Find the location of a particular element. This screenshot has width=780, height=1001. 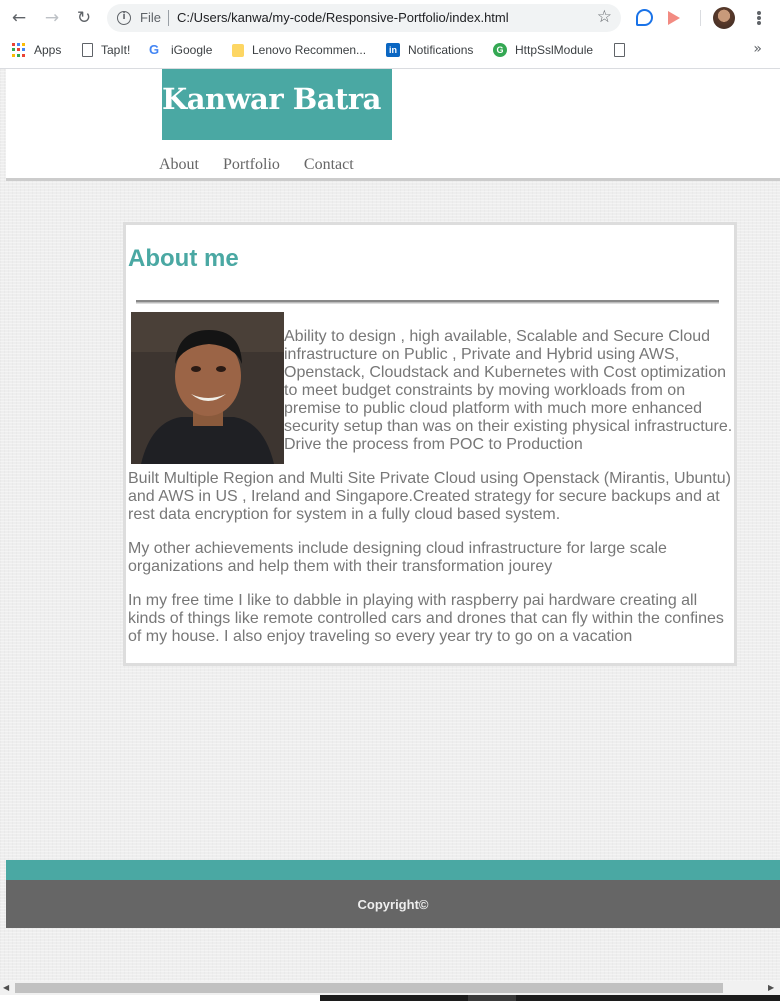

bookmark-label: Apps is located at coordinates (48, 50).